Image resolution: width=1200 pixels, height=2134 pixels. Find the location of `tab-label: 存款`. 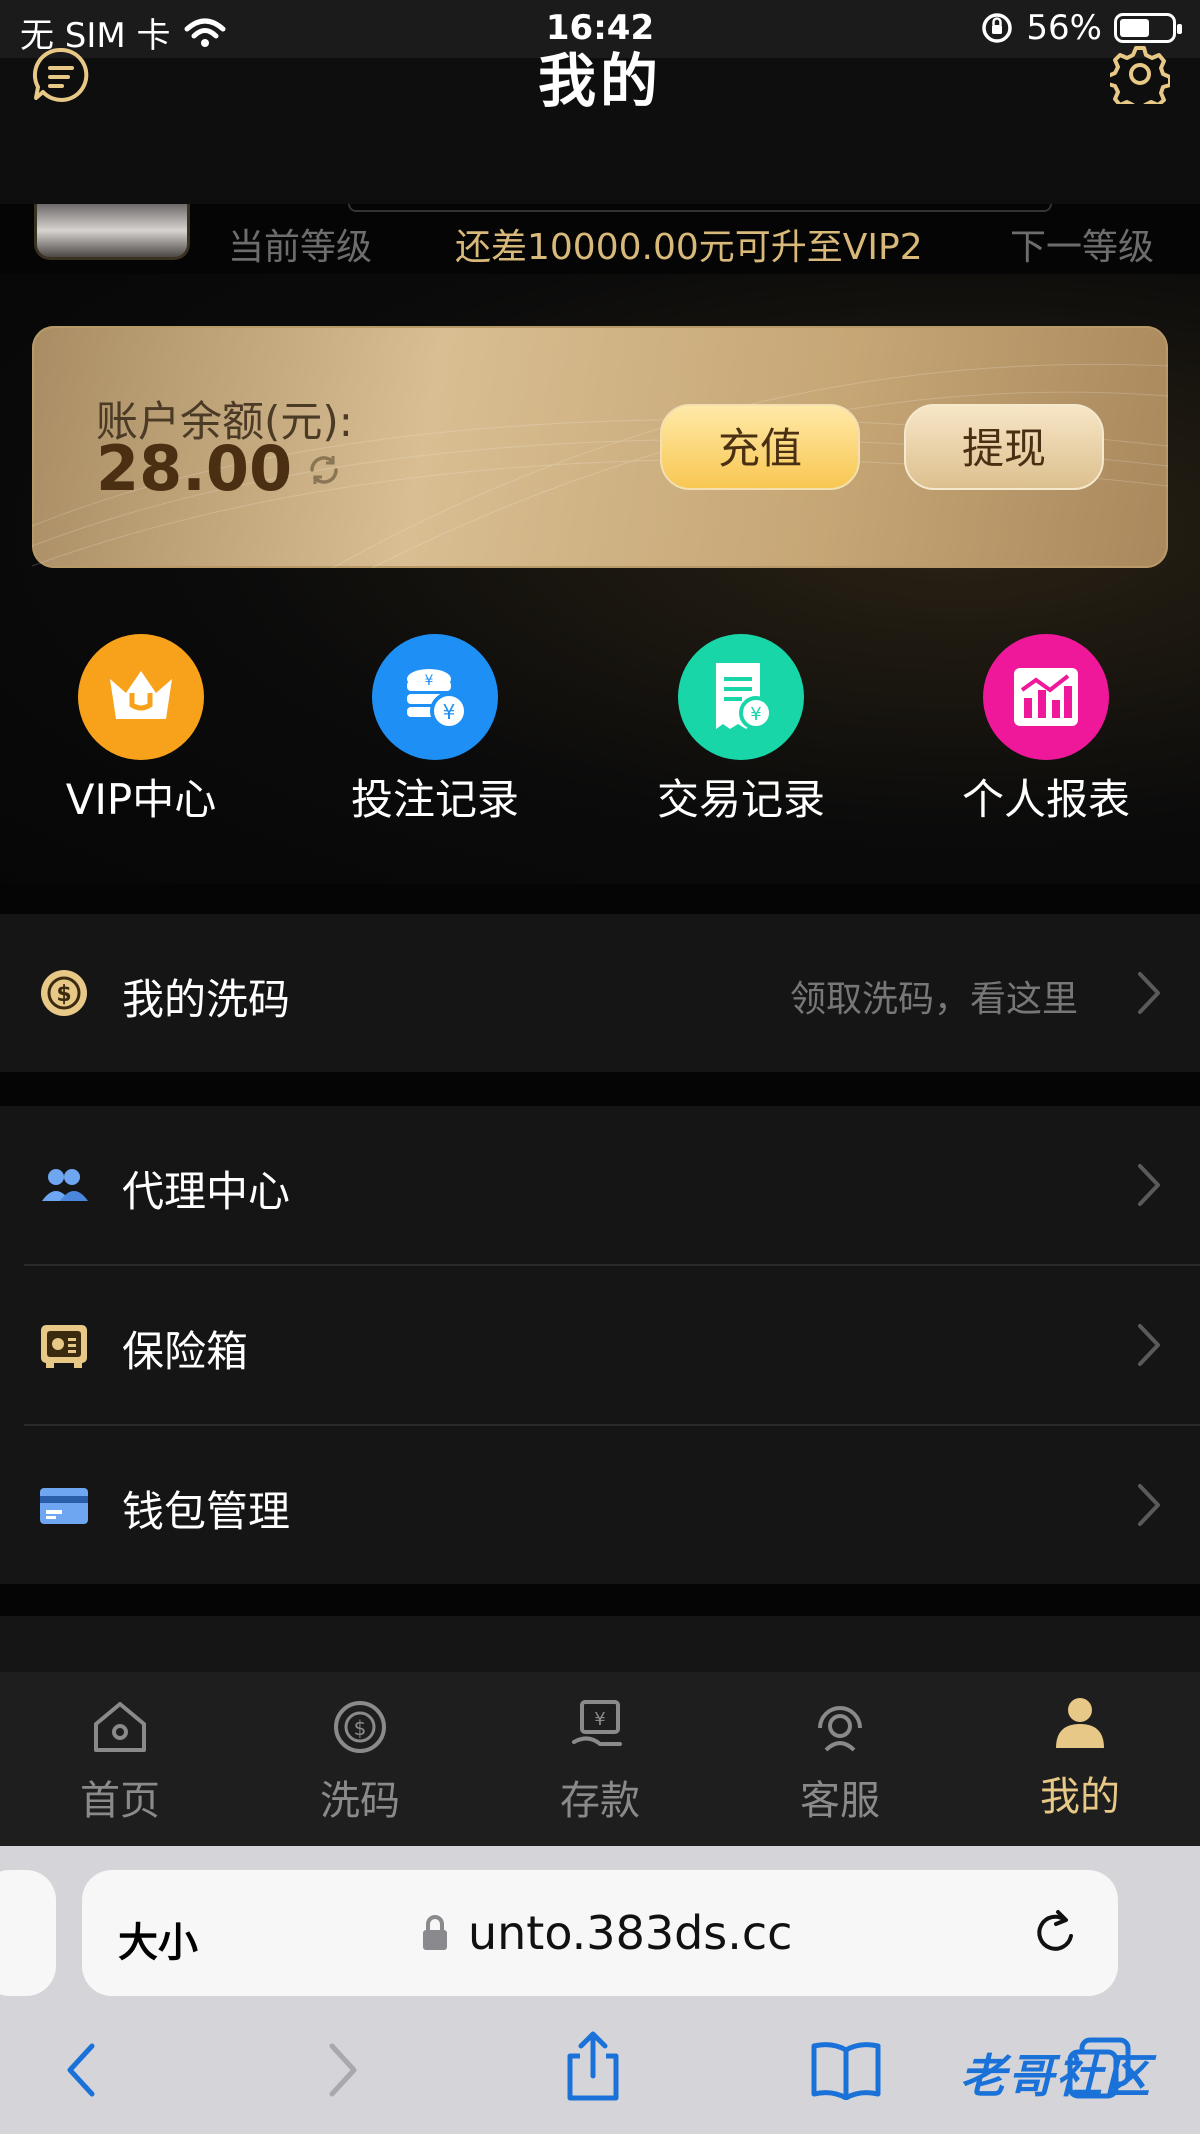

tab-label: 存款 is located at coordinates (600, 1801).